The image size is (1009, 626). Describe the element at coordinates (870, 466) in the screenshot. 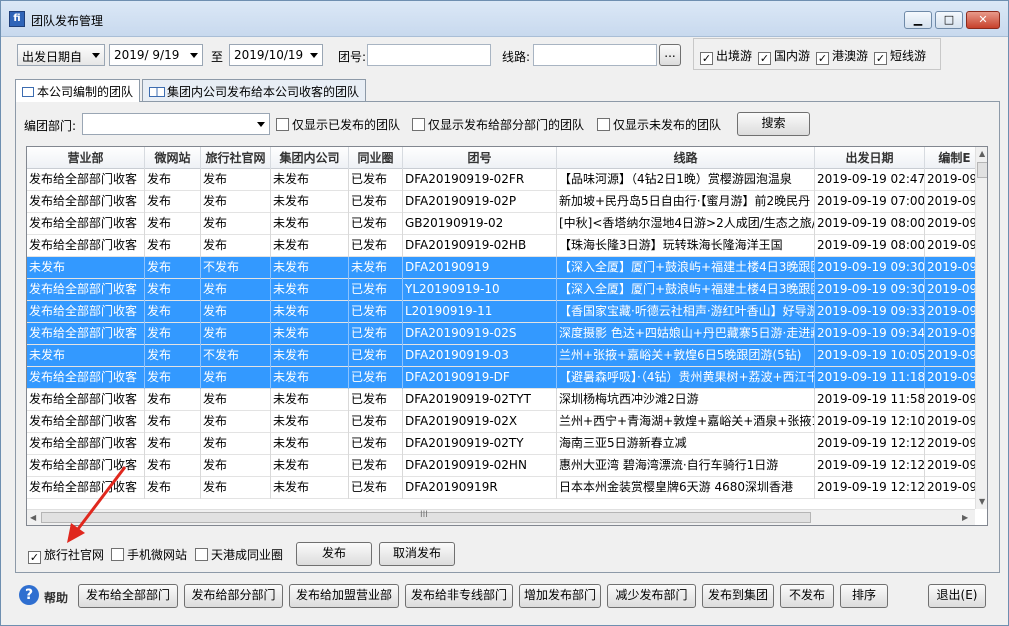

I see `cell-depart-date: 2019-09-19 12:12` at that location.